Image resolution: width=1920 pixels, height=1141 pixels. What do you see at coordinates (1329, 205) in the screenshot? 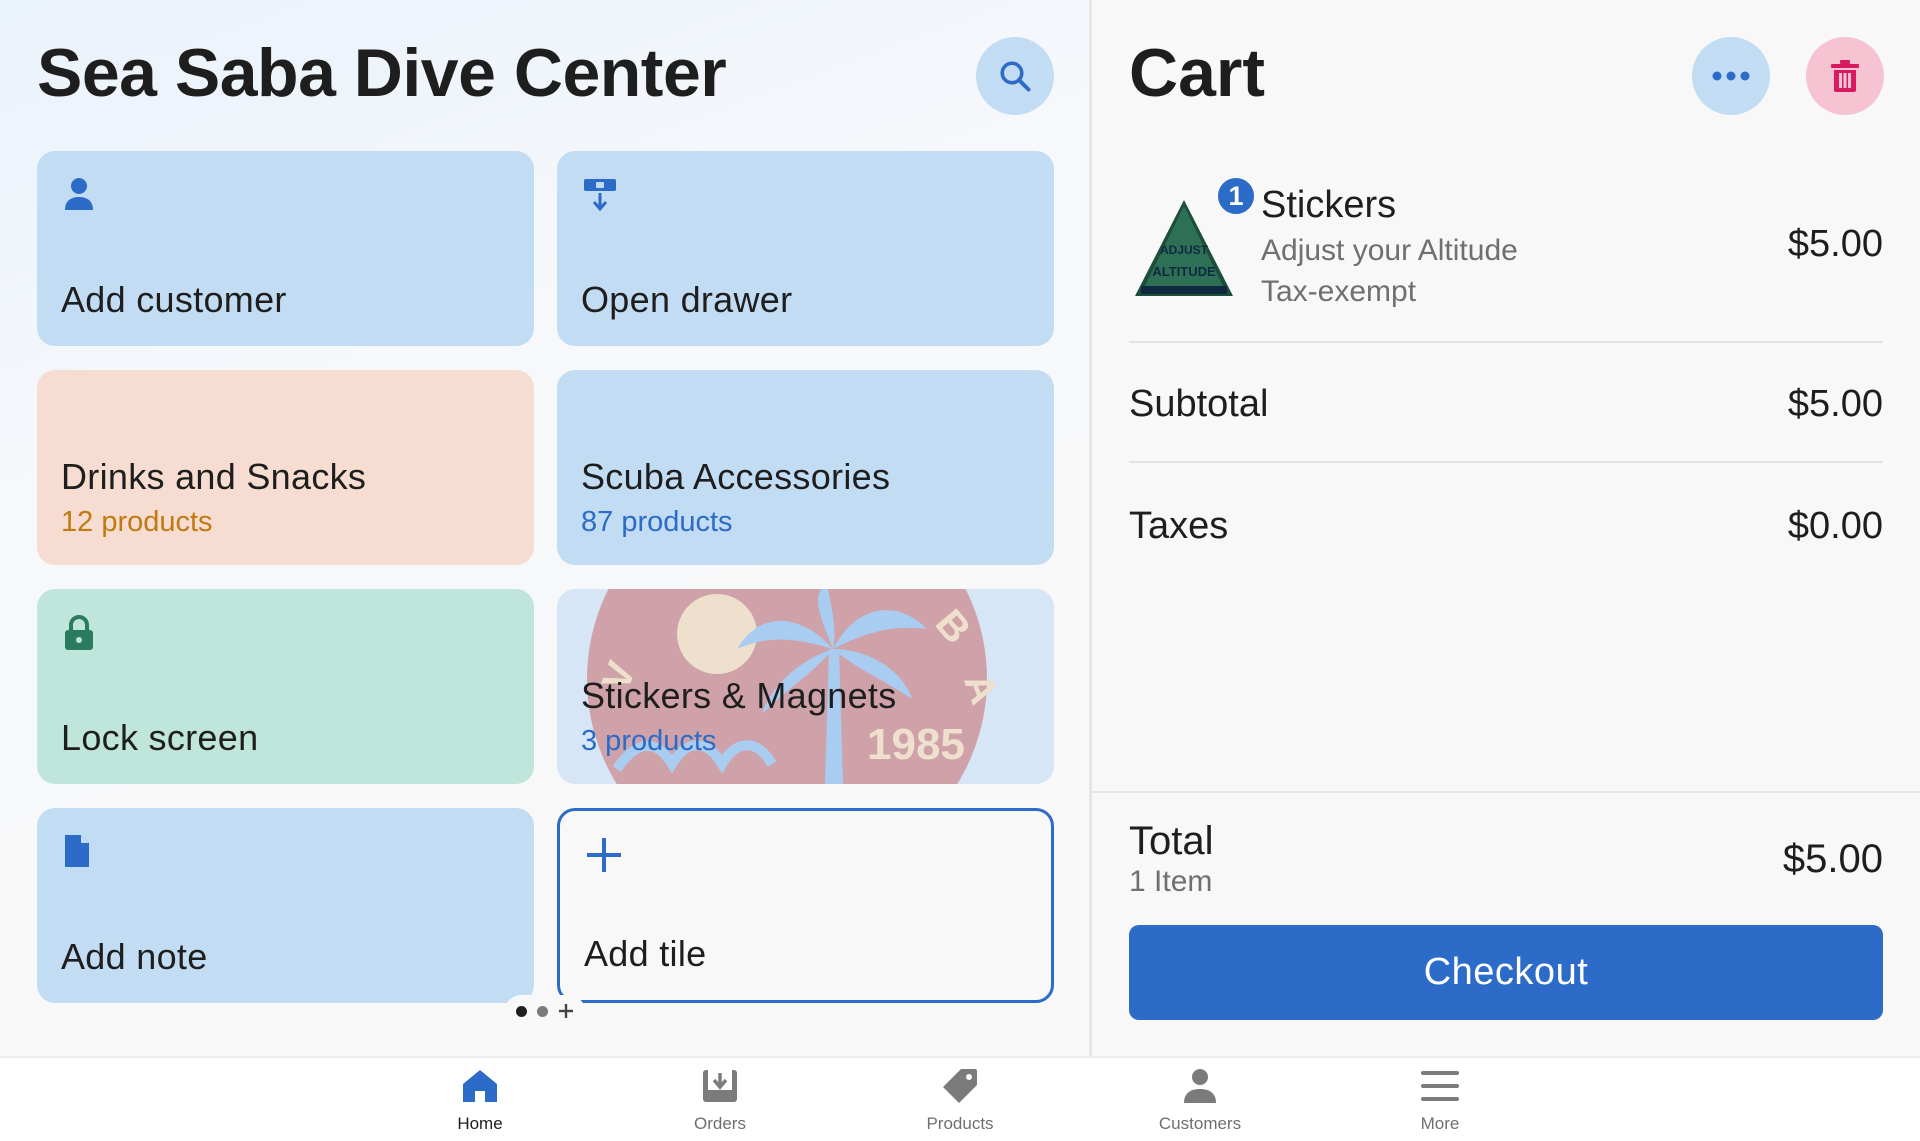
I see `item-name: Stickers` at bounding box center [1329, 205].